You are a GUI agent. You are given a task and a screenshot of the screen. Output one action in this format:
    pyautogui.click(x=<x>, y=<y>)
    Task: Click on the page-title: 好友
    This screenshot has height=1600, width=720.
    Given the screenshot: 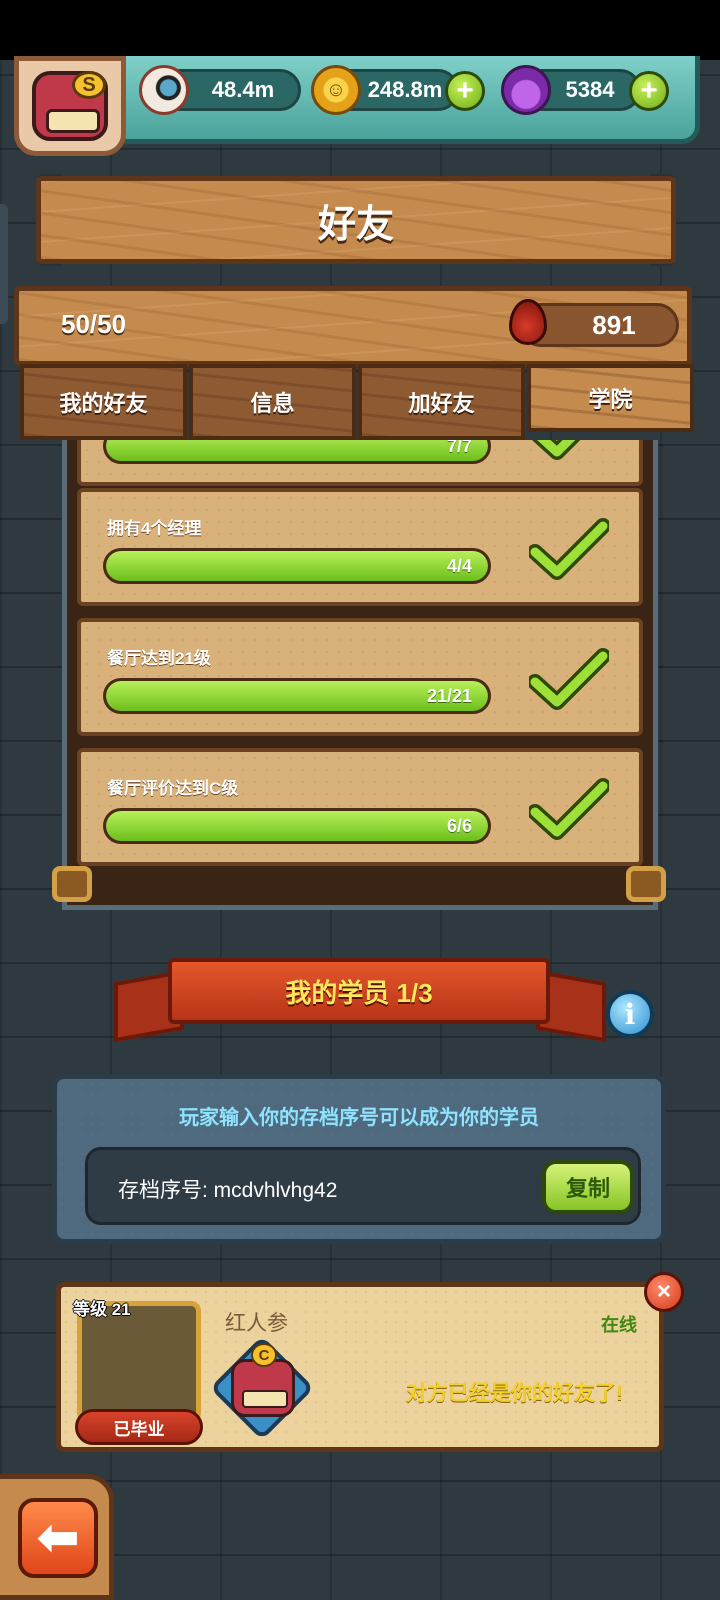 What is the action you would take?
    pyautogui.click(x=356, y=220)
    